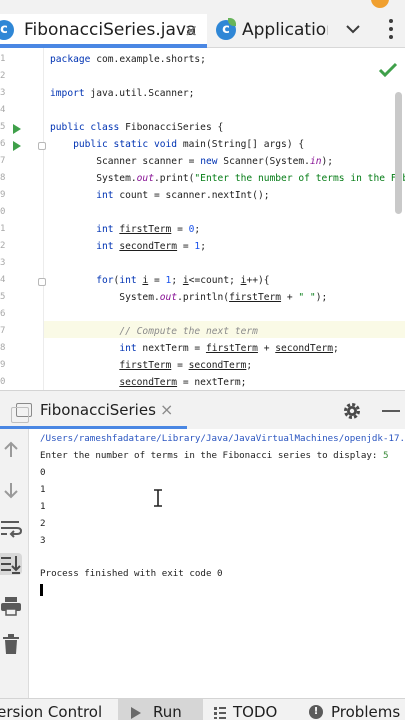 The width and height of the screenshot is (405, 720). What do you see at coordinates (202, 409) in the screenshot?
I see `run-tool-window-header: FibonacciSeries ×` at bounding box center [202, 409].